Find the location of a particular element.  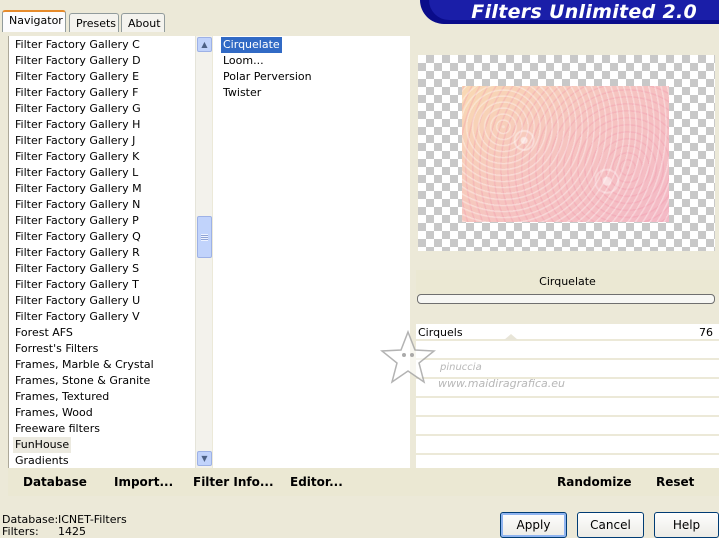

help-button: Help is located at coordinates (686, 525).